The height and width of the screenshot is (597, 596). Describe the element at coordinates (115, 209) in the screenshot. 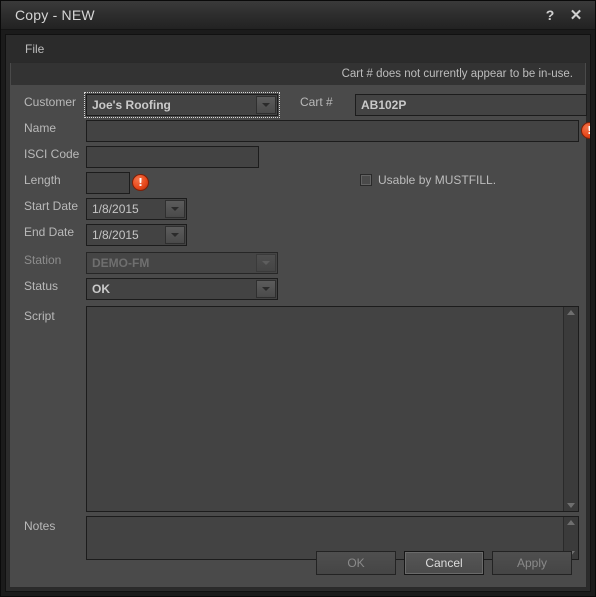

I see `start-date-value: 1/8/2015` at that location.